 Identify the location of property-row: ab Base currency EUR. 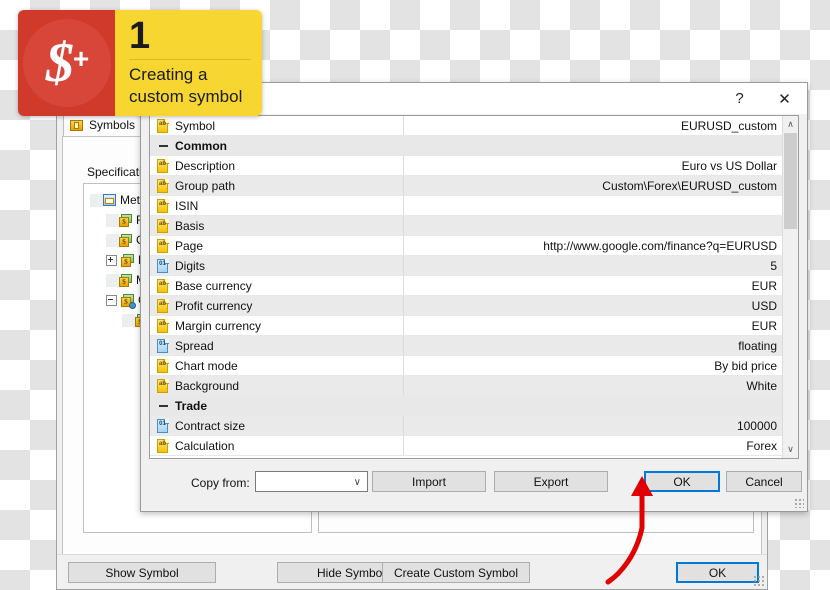
(466, 286).